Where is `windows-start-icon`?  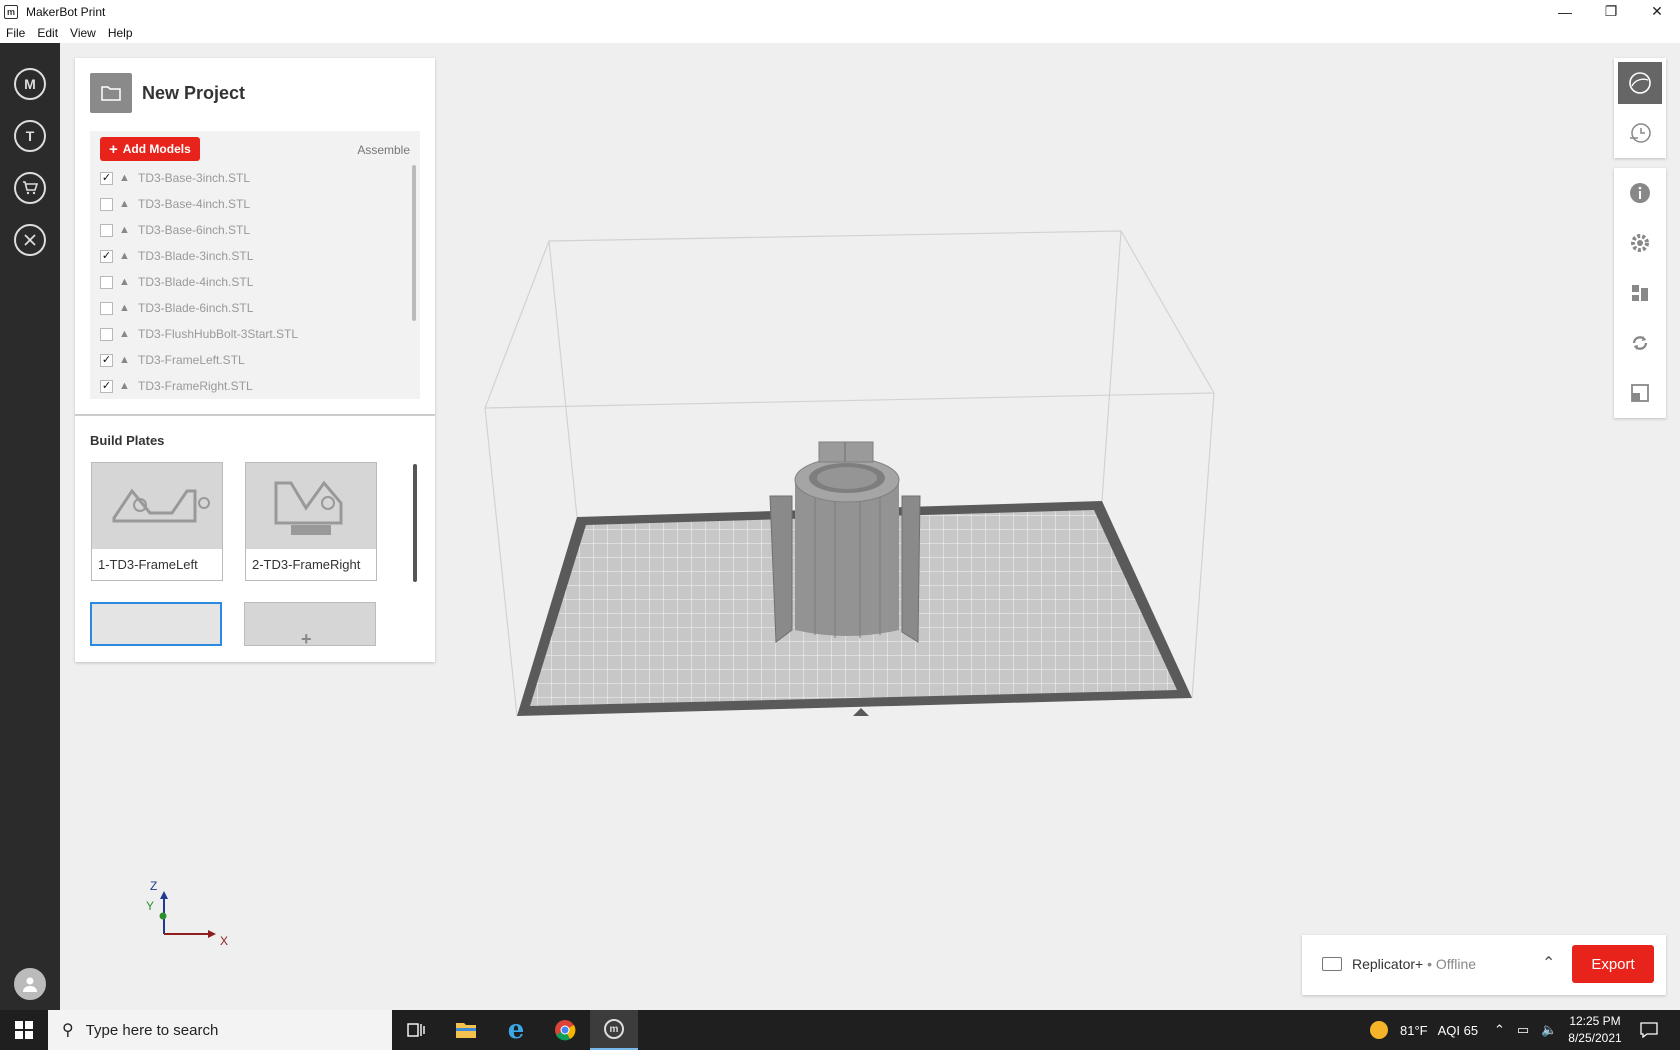
windows-start-icon is located at coordinates (24, 1030).